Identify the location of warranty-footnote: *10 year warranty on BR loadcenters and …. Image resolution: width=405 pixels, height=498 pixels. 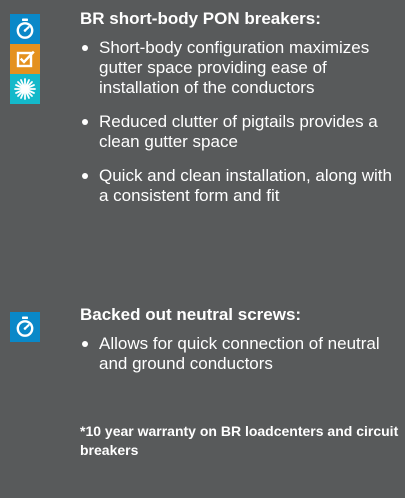
(239, 440).